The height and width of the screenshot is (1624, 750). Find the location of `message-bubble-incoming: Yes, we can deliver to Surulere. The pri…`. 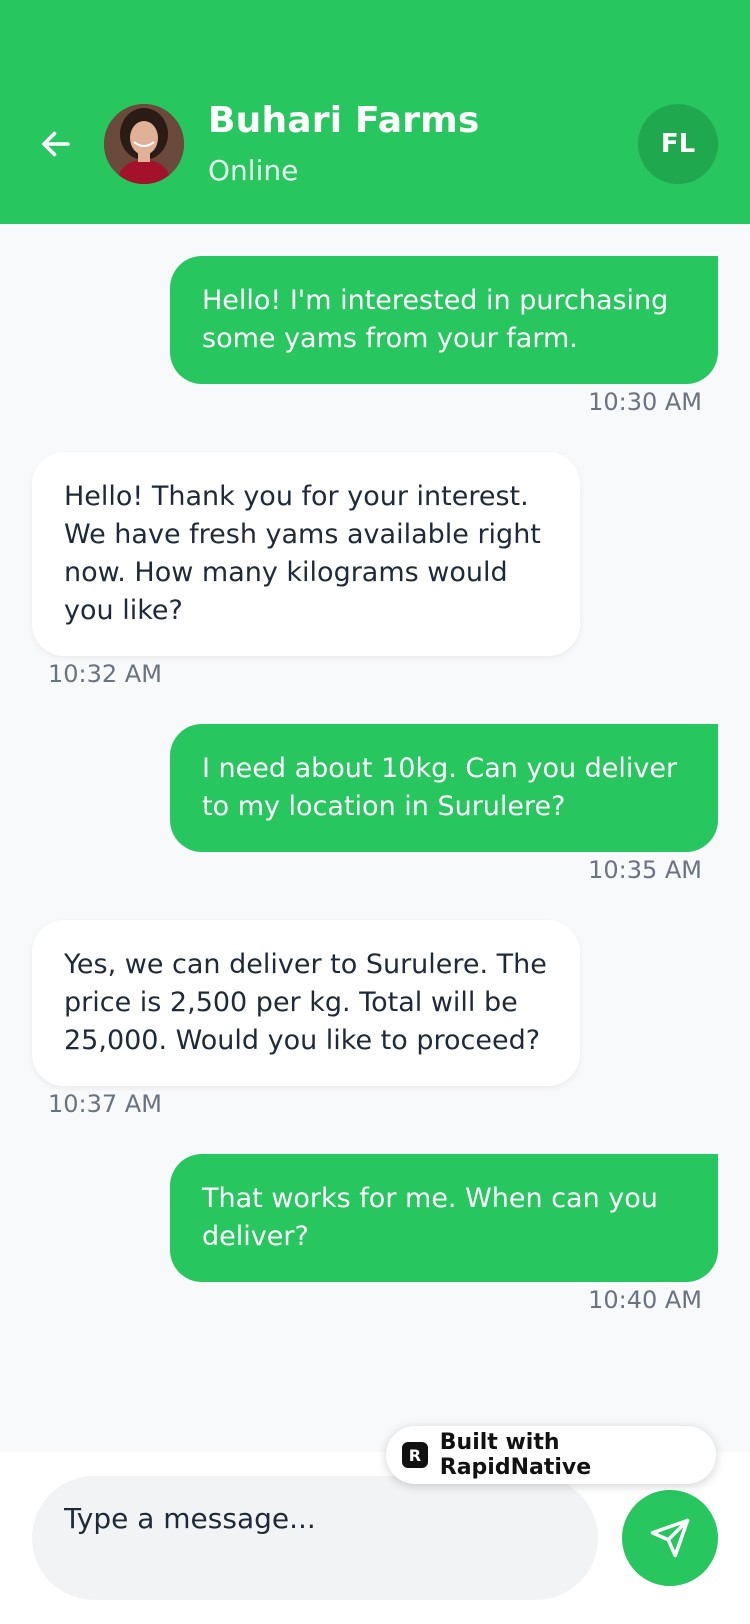

message-bubble-incoming: Yes, we can deliver to Surulere. The pri… is located at coordinates (306, 1003).